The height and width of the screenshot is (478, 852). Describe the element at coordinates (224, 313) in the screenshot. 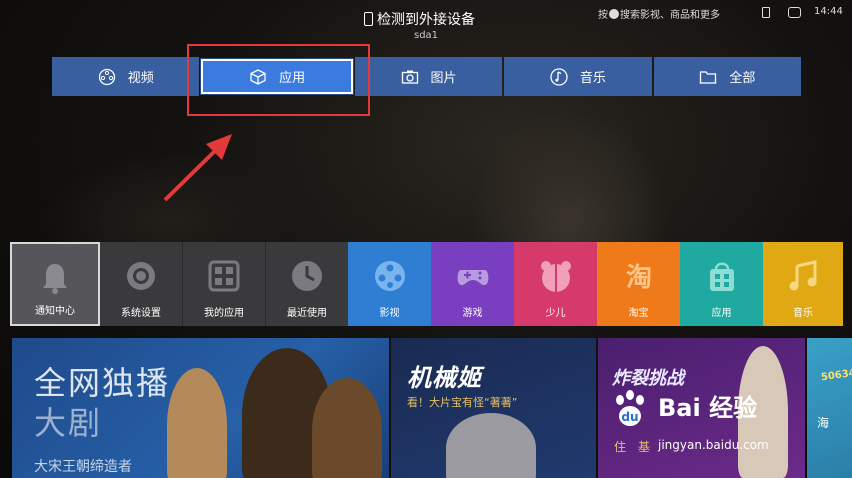

I see `app-label: 我的应用` at that location.